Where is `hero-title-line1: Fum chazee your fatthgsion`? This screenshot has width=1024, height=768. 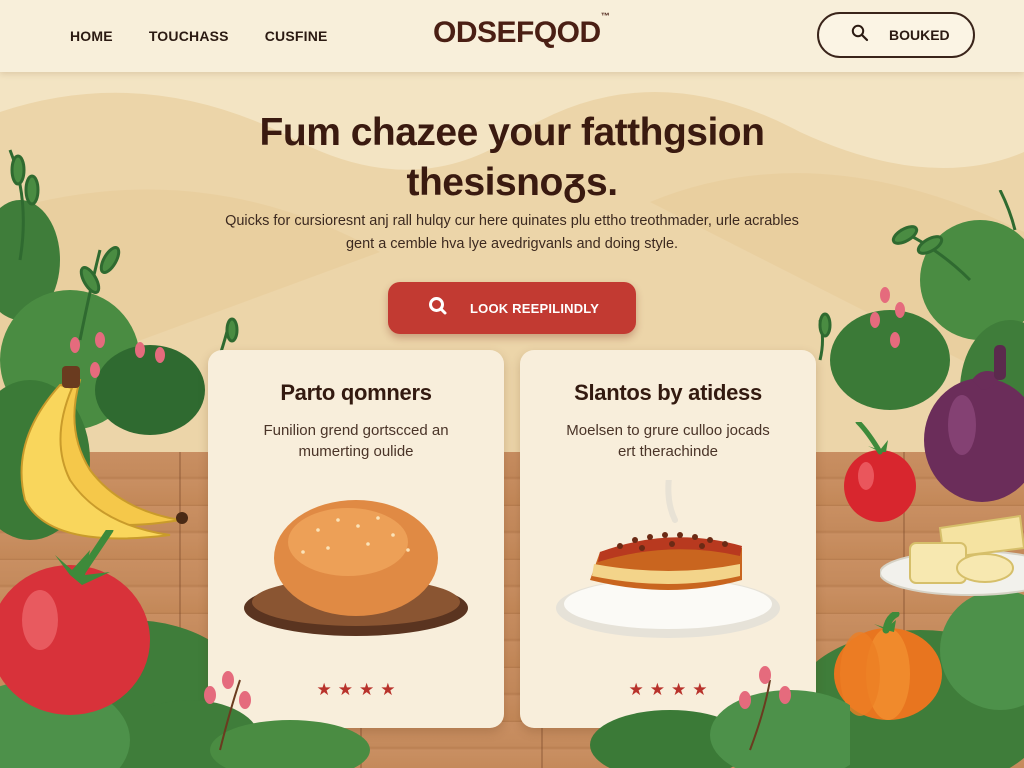
hero-title-line1: Fum chazee your fatthgsion is located at coordinates (512, 132).